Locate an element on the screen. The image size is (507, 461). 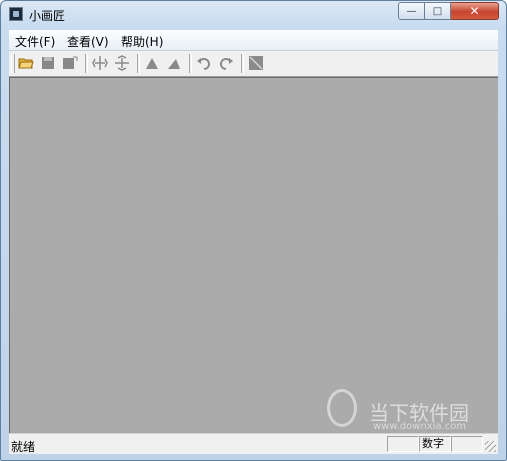
toolbar is located at coordinates (253, 64).